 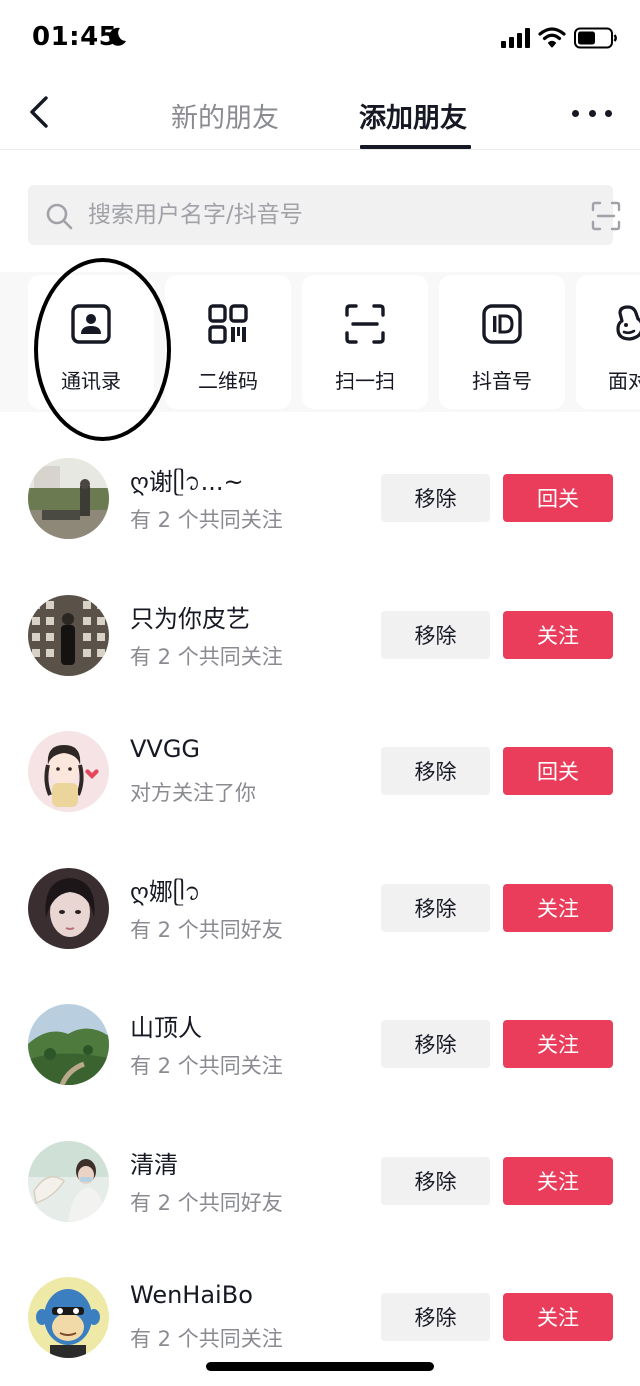 I want to click on quick-action-label: 面对, so click(x=624, y=381).